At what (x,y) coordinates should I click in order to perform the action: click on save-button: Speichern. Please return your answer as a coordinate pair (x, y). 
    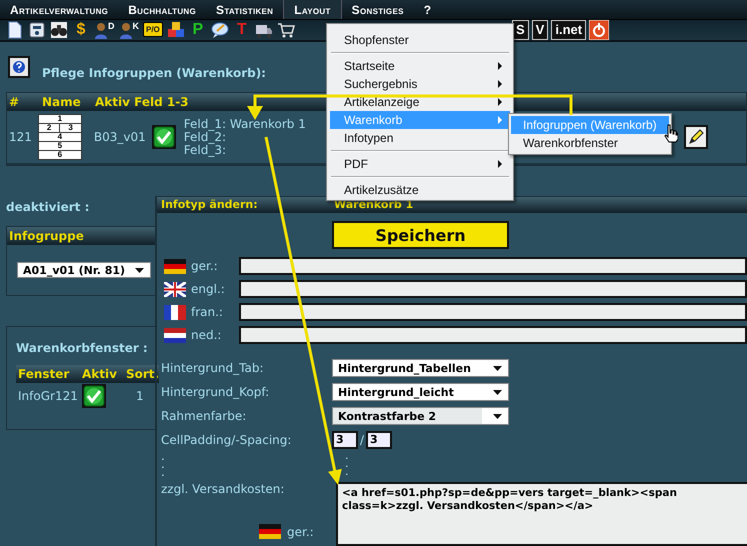
    Looking at the image, I should click on (420, 235).